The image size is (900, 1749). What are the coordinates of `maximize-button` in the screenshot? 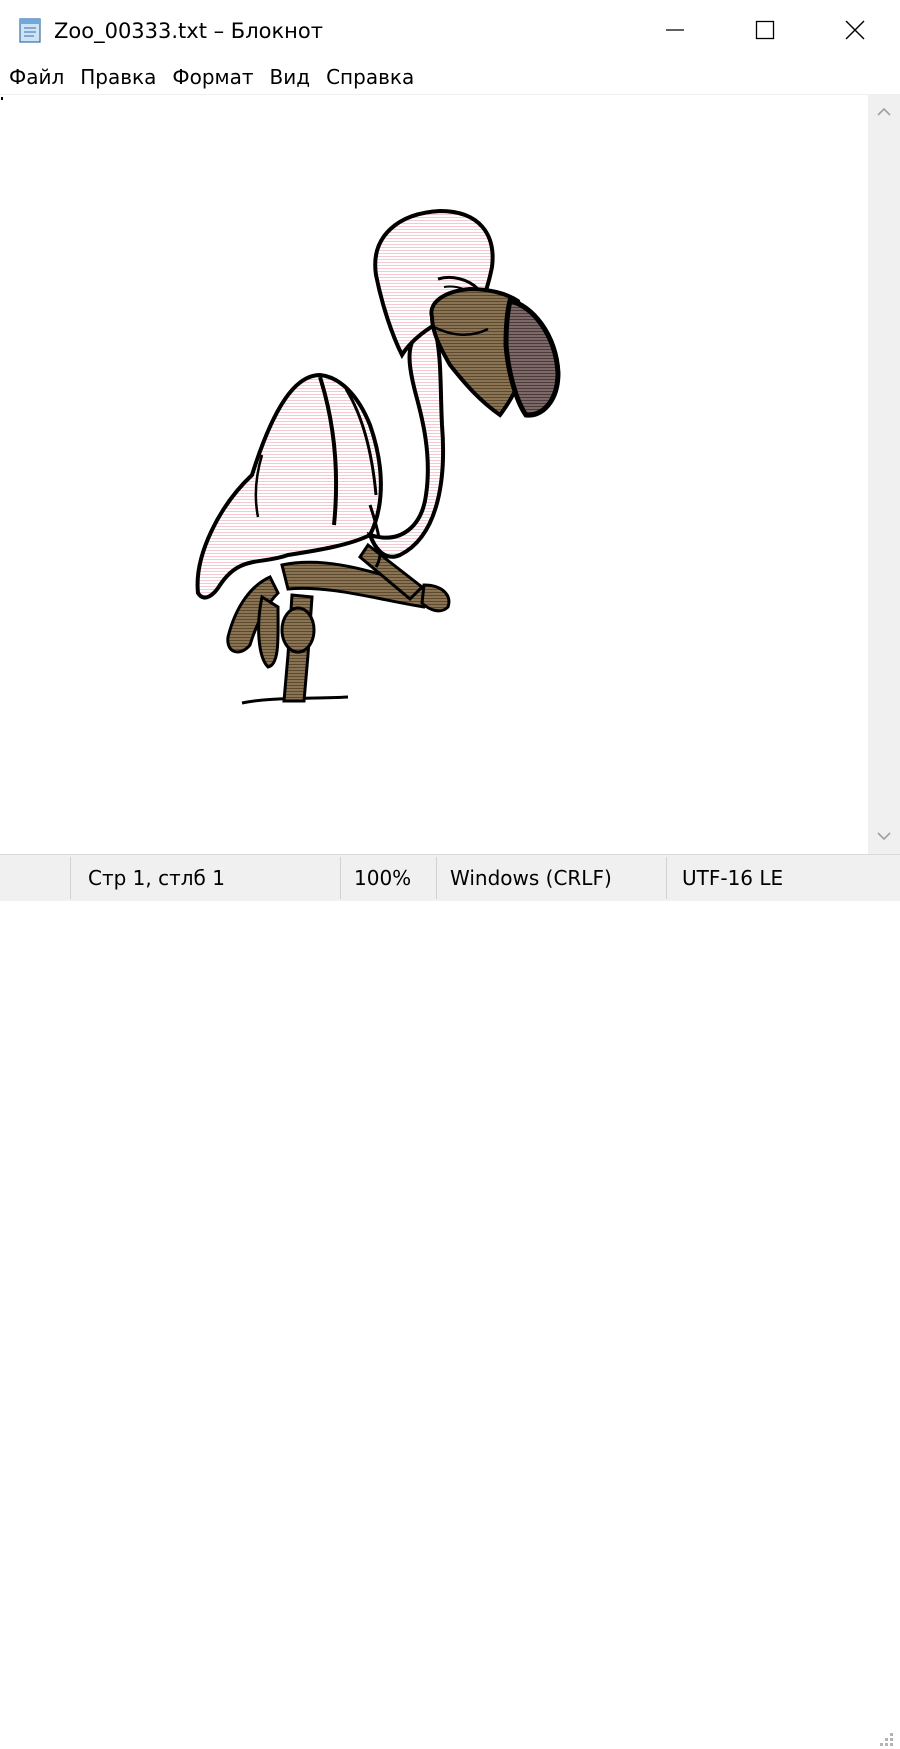 It's located at (765, 30).